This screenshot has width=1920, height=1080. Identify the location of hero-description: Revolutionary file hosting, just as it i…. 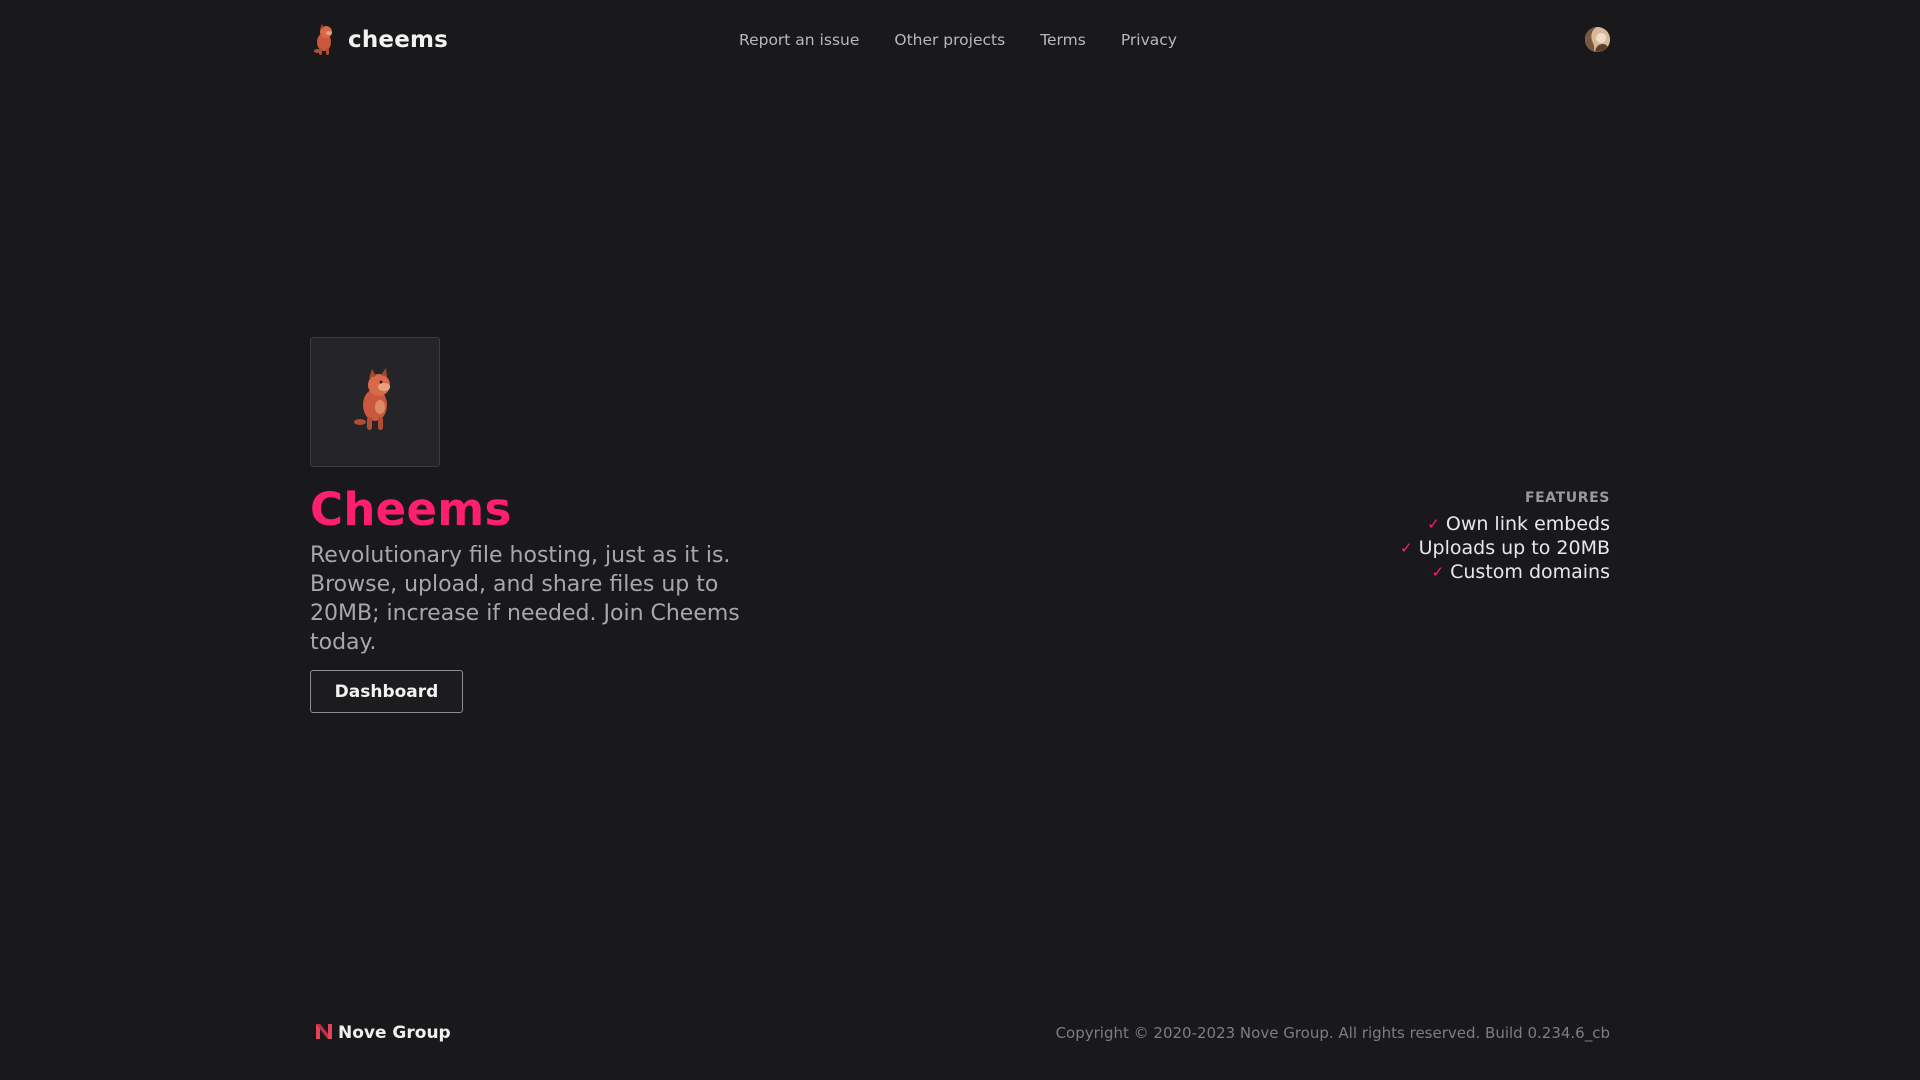
(525, 599).